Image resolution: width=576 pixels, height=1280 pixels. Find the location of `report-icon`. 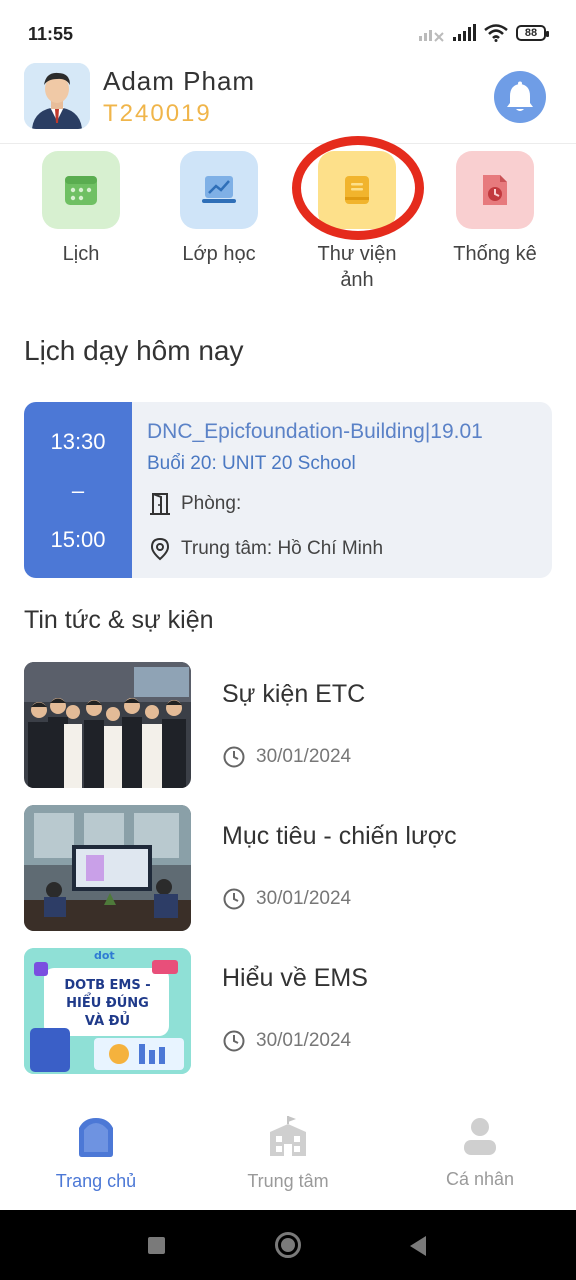

report-icon is located at coordinates (495, 190).